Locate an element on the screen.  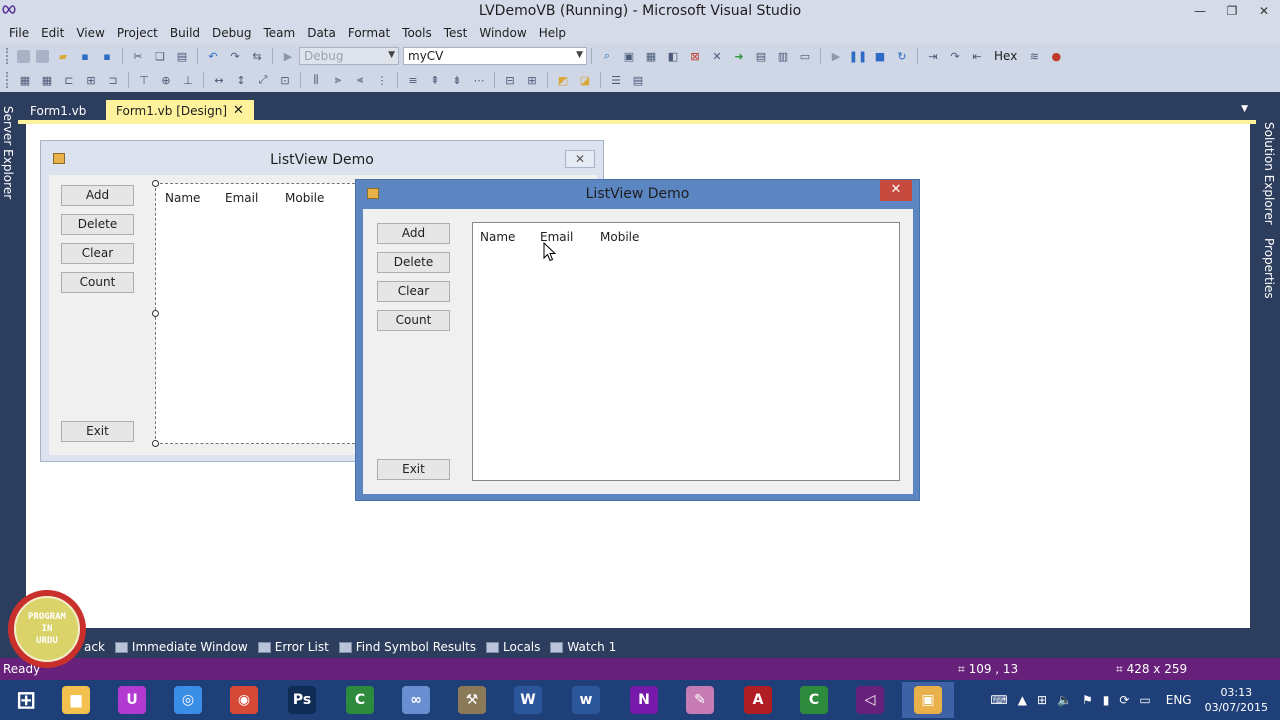
solution-explorer-icon: ▣ is located at coordinates (629, 56).